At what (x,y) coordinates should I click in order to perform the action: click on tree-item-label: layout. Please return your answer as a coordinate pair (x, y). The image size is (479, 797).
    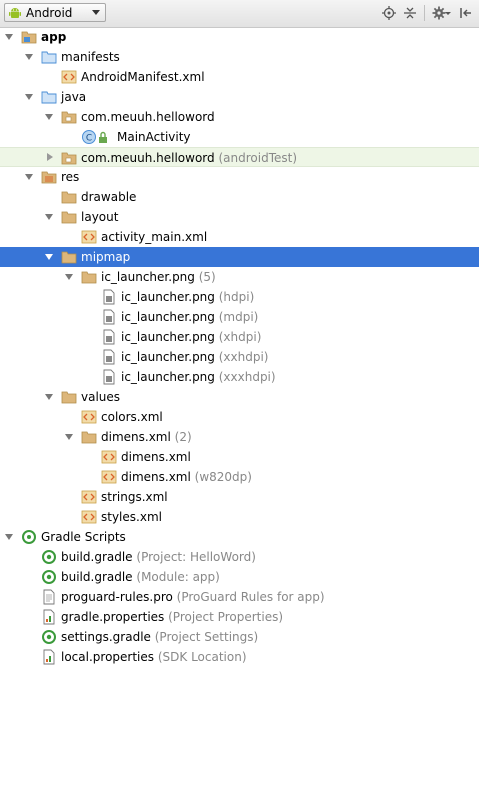
    Looking at the image, I should click on (100, 217).